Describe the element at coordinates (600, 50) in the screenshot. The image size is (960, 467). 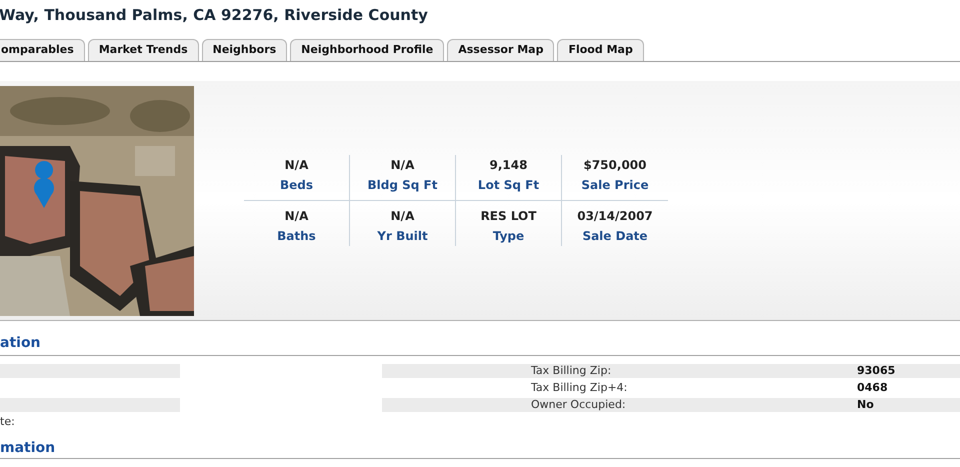
I see `tab: Flood Map` at that location.